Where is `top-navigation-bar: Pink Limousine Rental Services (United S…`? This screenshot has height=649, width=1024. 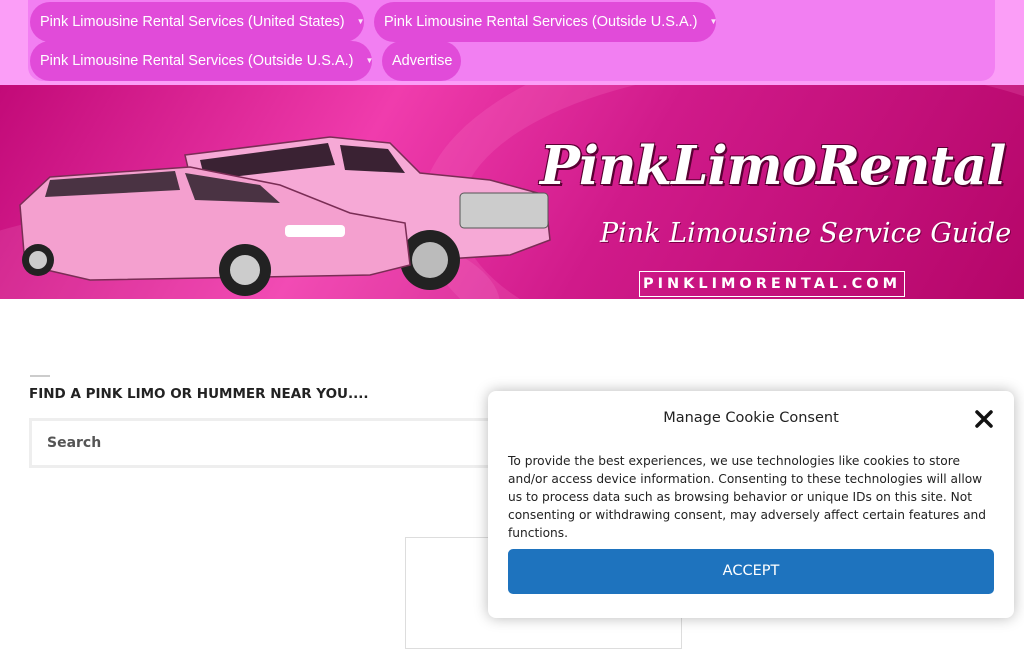 top-navigation-bar: Pink Limousine Rental Services (United S… is located at coordinates (512, 42).